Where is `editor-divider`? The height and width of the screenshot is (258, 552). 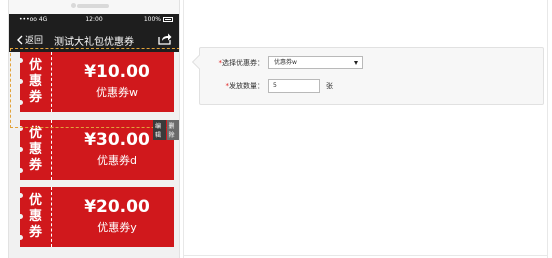
editor-divider is located at coordinates (183, 129).